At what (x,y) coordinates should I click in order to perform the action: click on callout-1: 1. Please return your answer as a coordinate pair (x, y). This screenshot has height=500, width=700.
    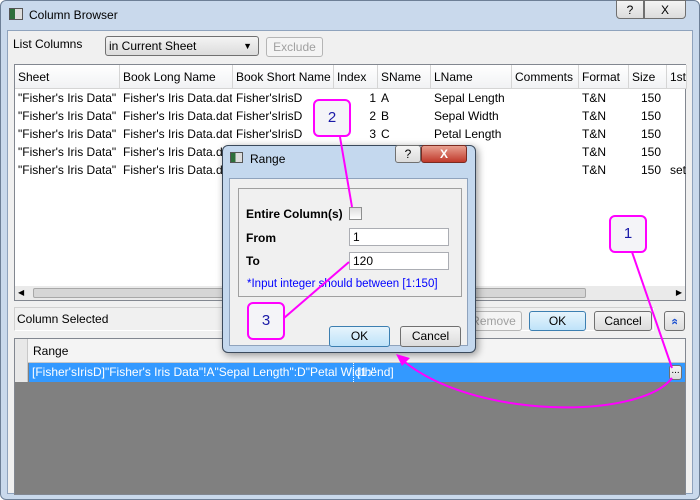
    Looking at the image, I should click on (628, 234).